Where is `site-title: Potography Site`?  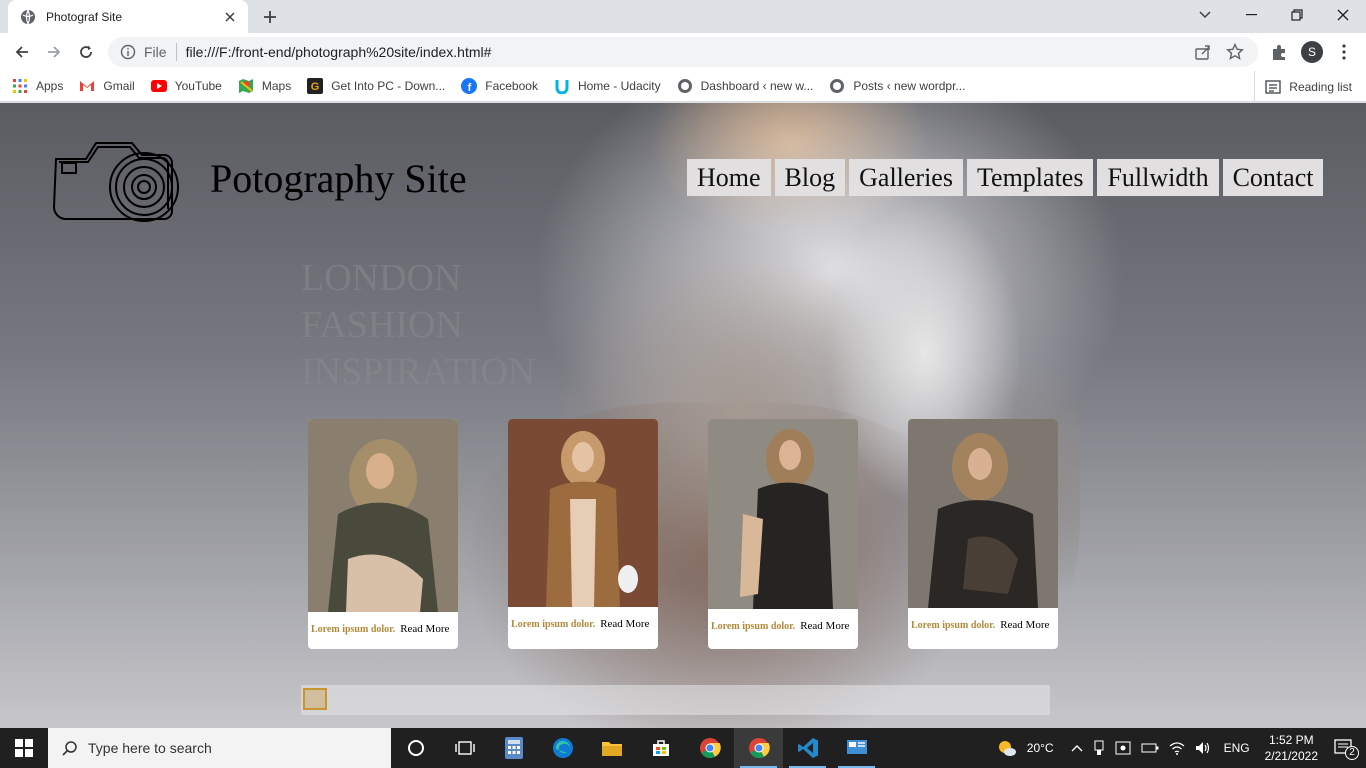 site-title: Potography Site is located at coordinates (338, 178).